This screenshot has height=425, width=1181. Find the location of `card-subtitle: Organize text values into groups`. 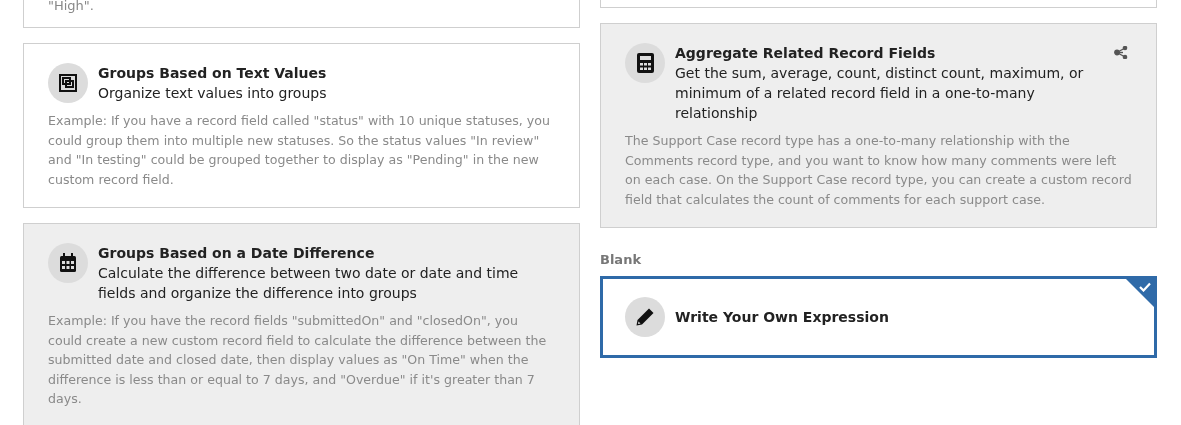

card-subtitle: Organize text values into groups is located at coordinates (213, 93).